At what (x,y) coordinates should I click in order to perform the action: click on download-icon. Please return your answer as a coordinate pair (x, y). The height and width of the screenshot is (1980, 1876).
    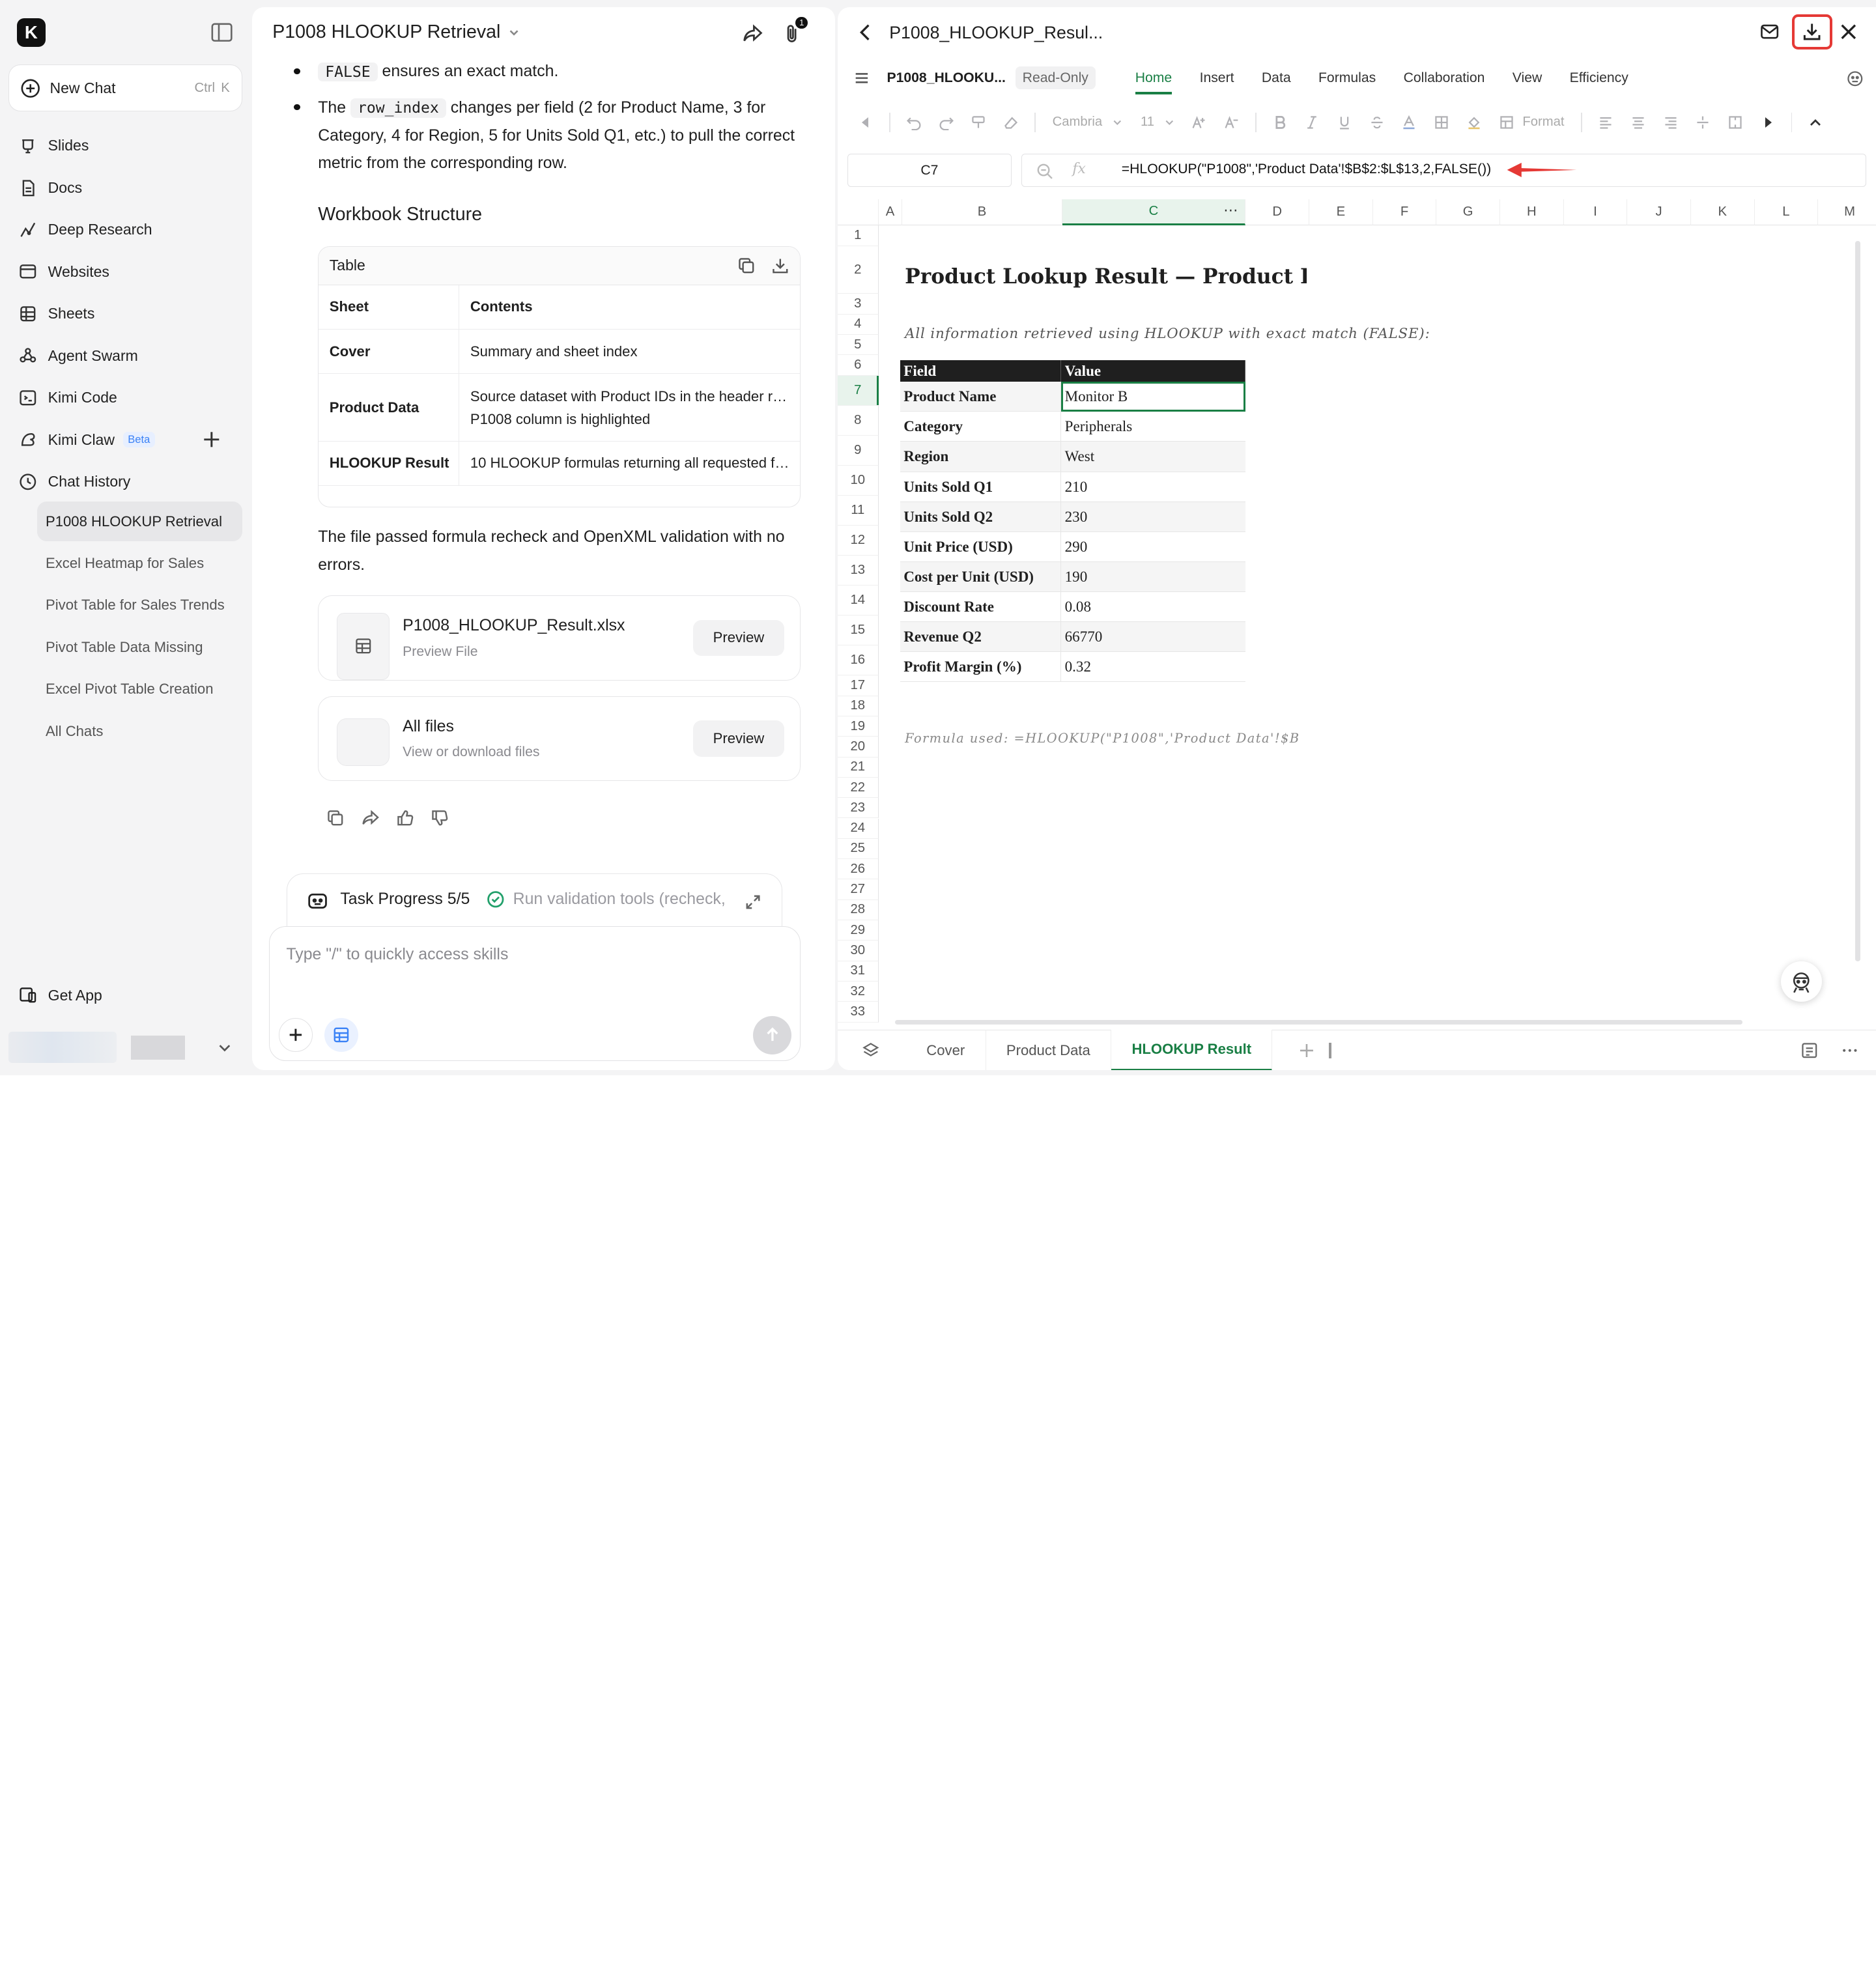
    Looking at the image, I should click on (780, 266).